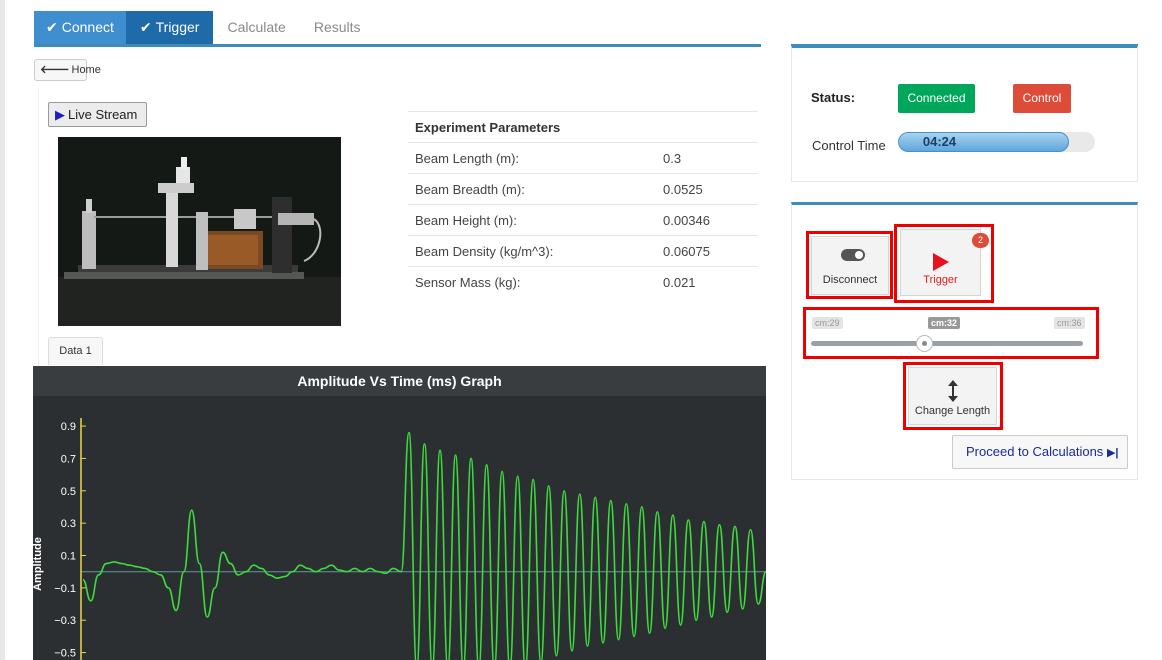  I want to click on control-badge: Control, so click(1042, 98).